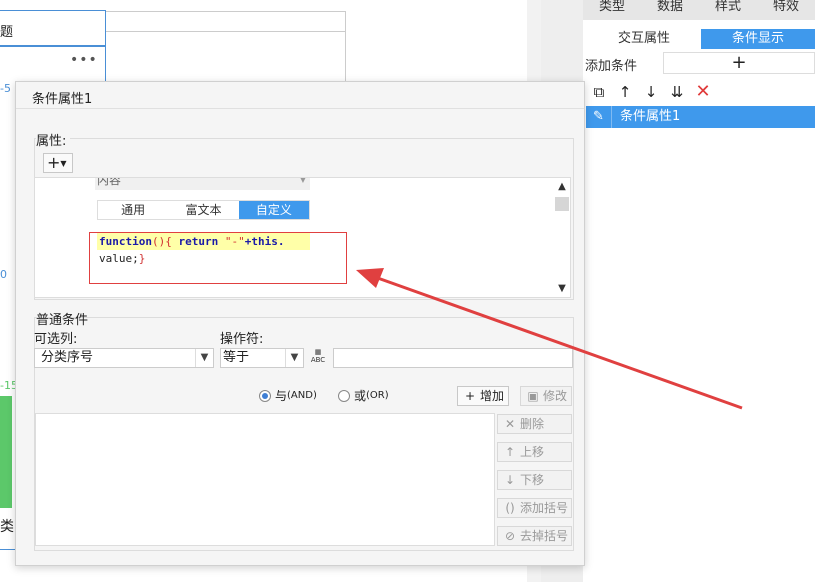  Describe the element at coordinates (739, 63) in the screenshot. I see `add-condition-button: +` at that location.